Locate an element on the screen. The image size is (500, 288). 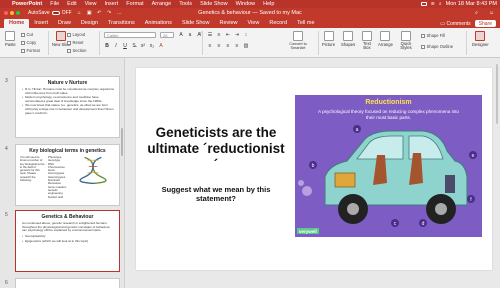
menu-file: File is located at coordinates (54, 4).